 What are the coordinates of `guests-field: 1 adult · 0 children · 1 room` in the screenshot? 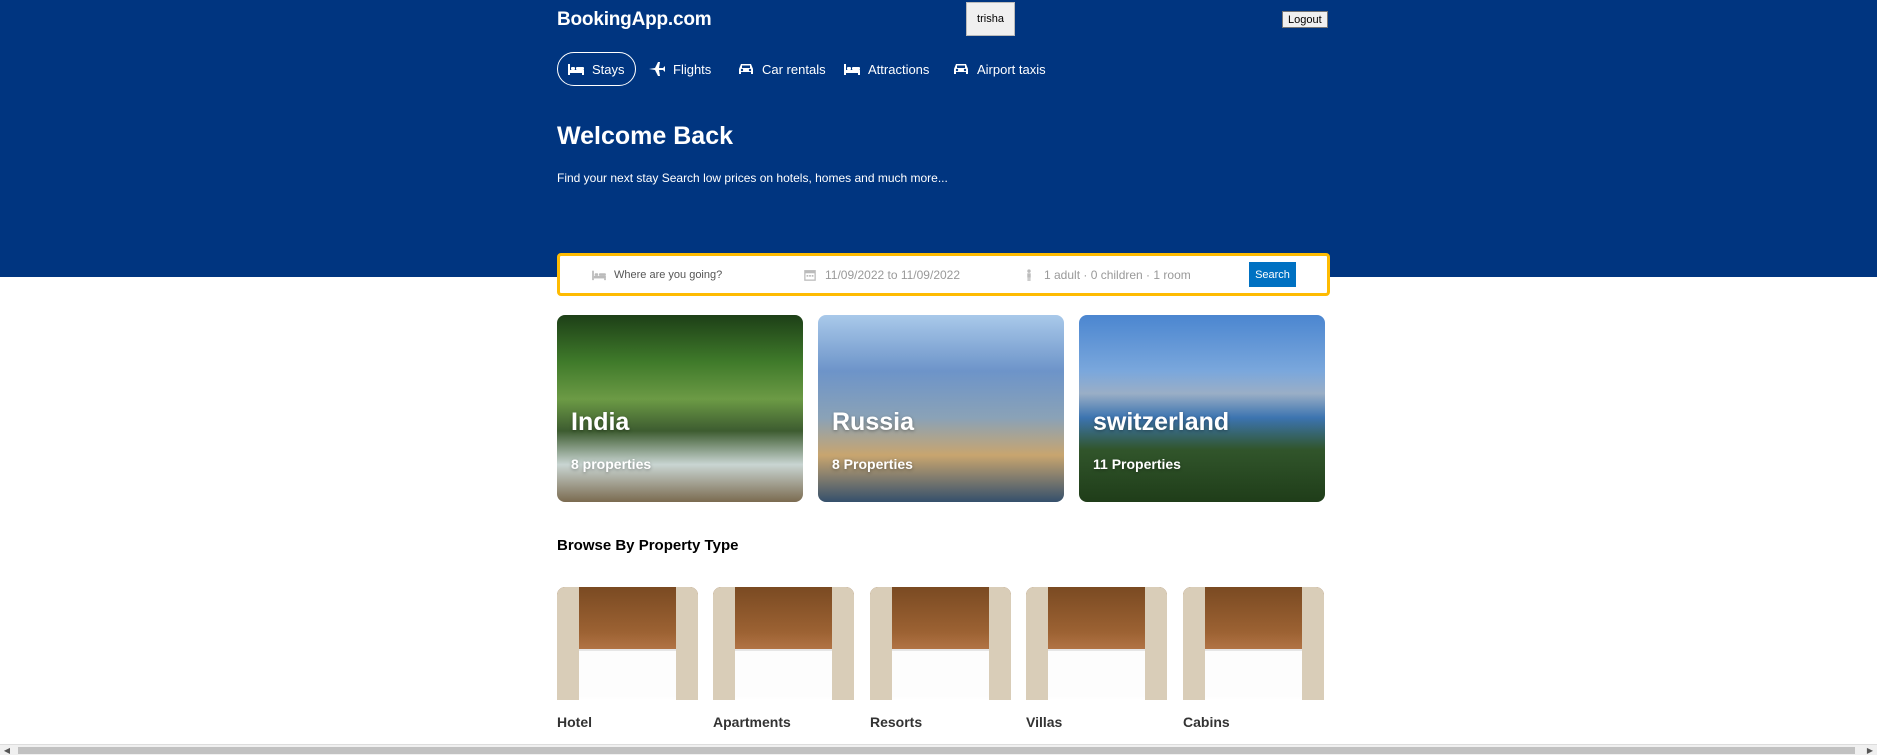 It's located at (1106, 274).